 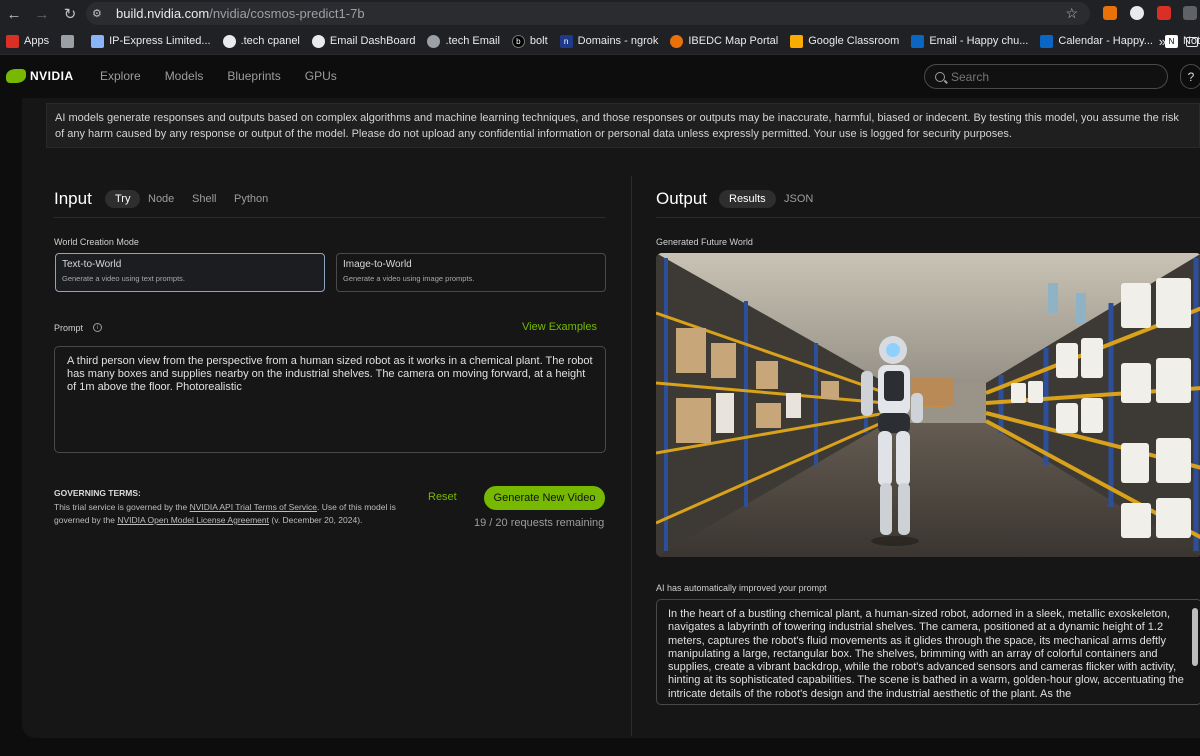 I want to click on reset-button: Reset, so click(x=442, y=497).